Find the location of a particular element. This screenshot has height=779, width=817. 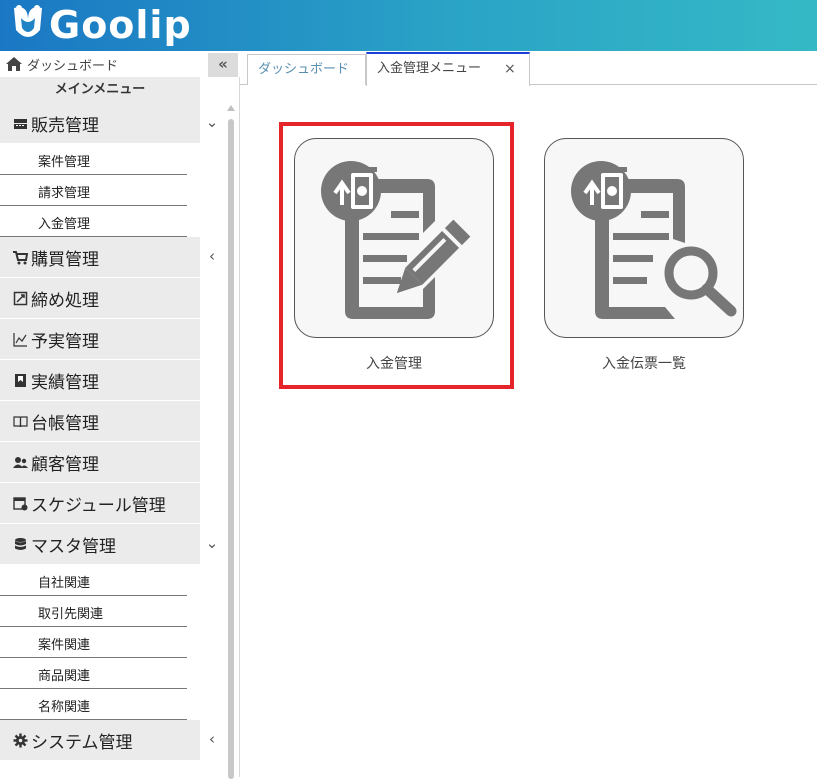

menu-category-forecast: 予実管理 is located at coordinates (100, 339).